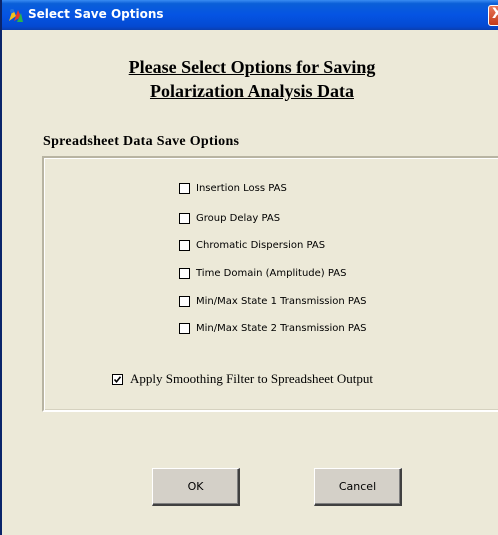 Image resolution: width=498 pixels, height=535 pixels. Describe the element at coordinates (252, 67) in the screenshot. I see `heading-line-1: Please Select Options for Saving` at that location.